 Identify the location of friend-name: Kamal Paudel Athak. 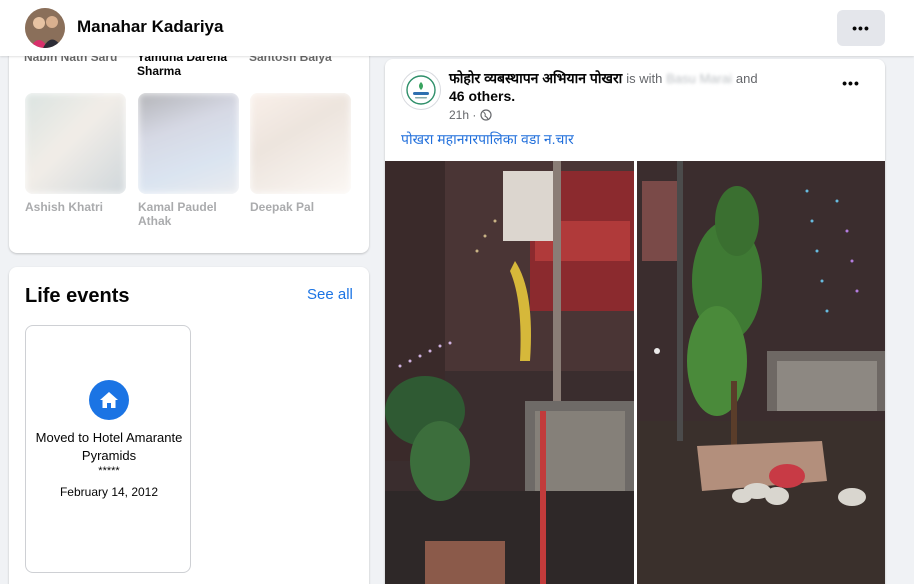
(185, 214).